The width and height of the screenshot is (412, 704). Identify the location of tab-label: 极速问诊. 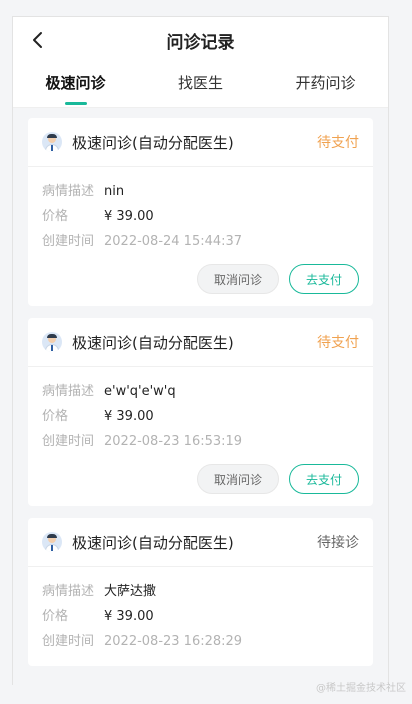
(75, 83).